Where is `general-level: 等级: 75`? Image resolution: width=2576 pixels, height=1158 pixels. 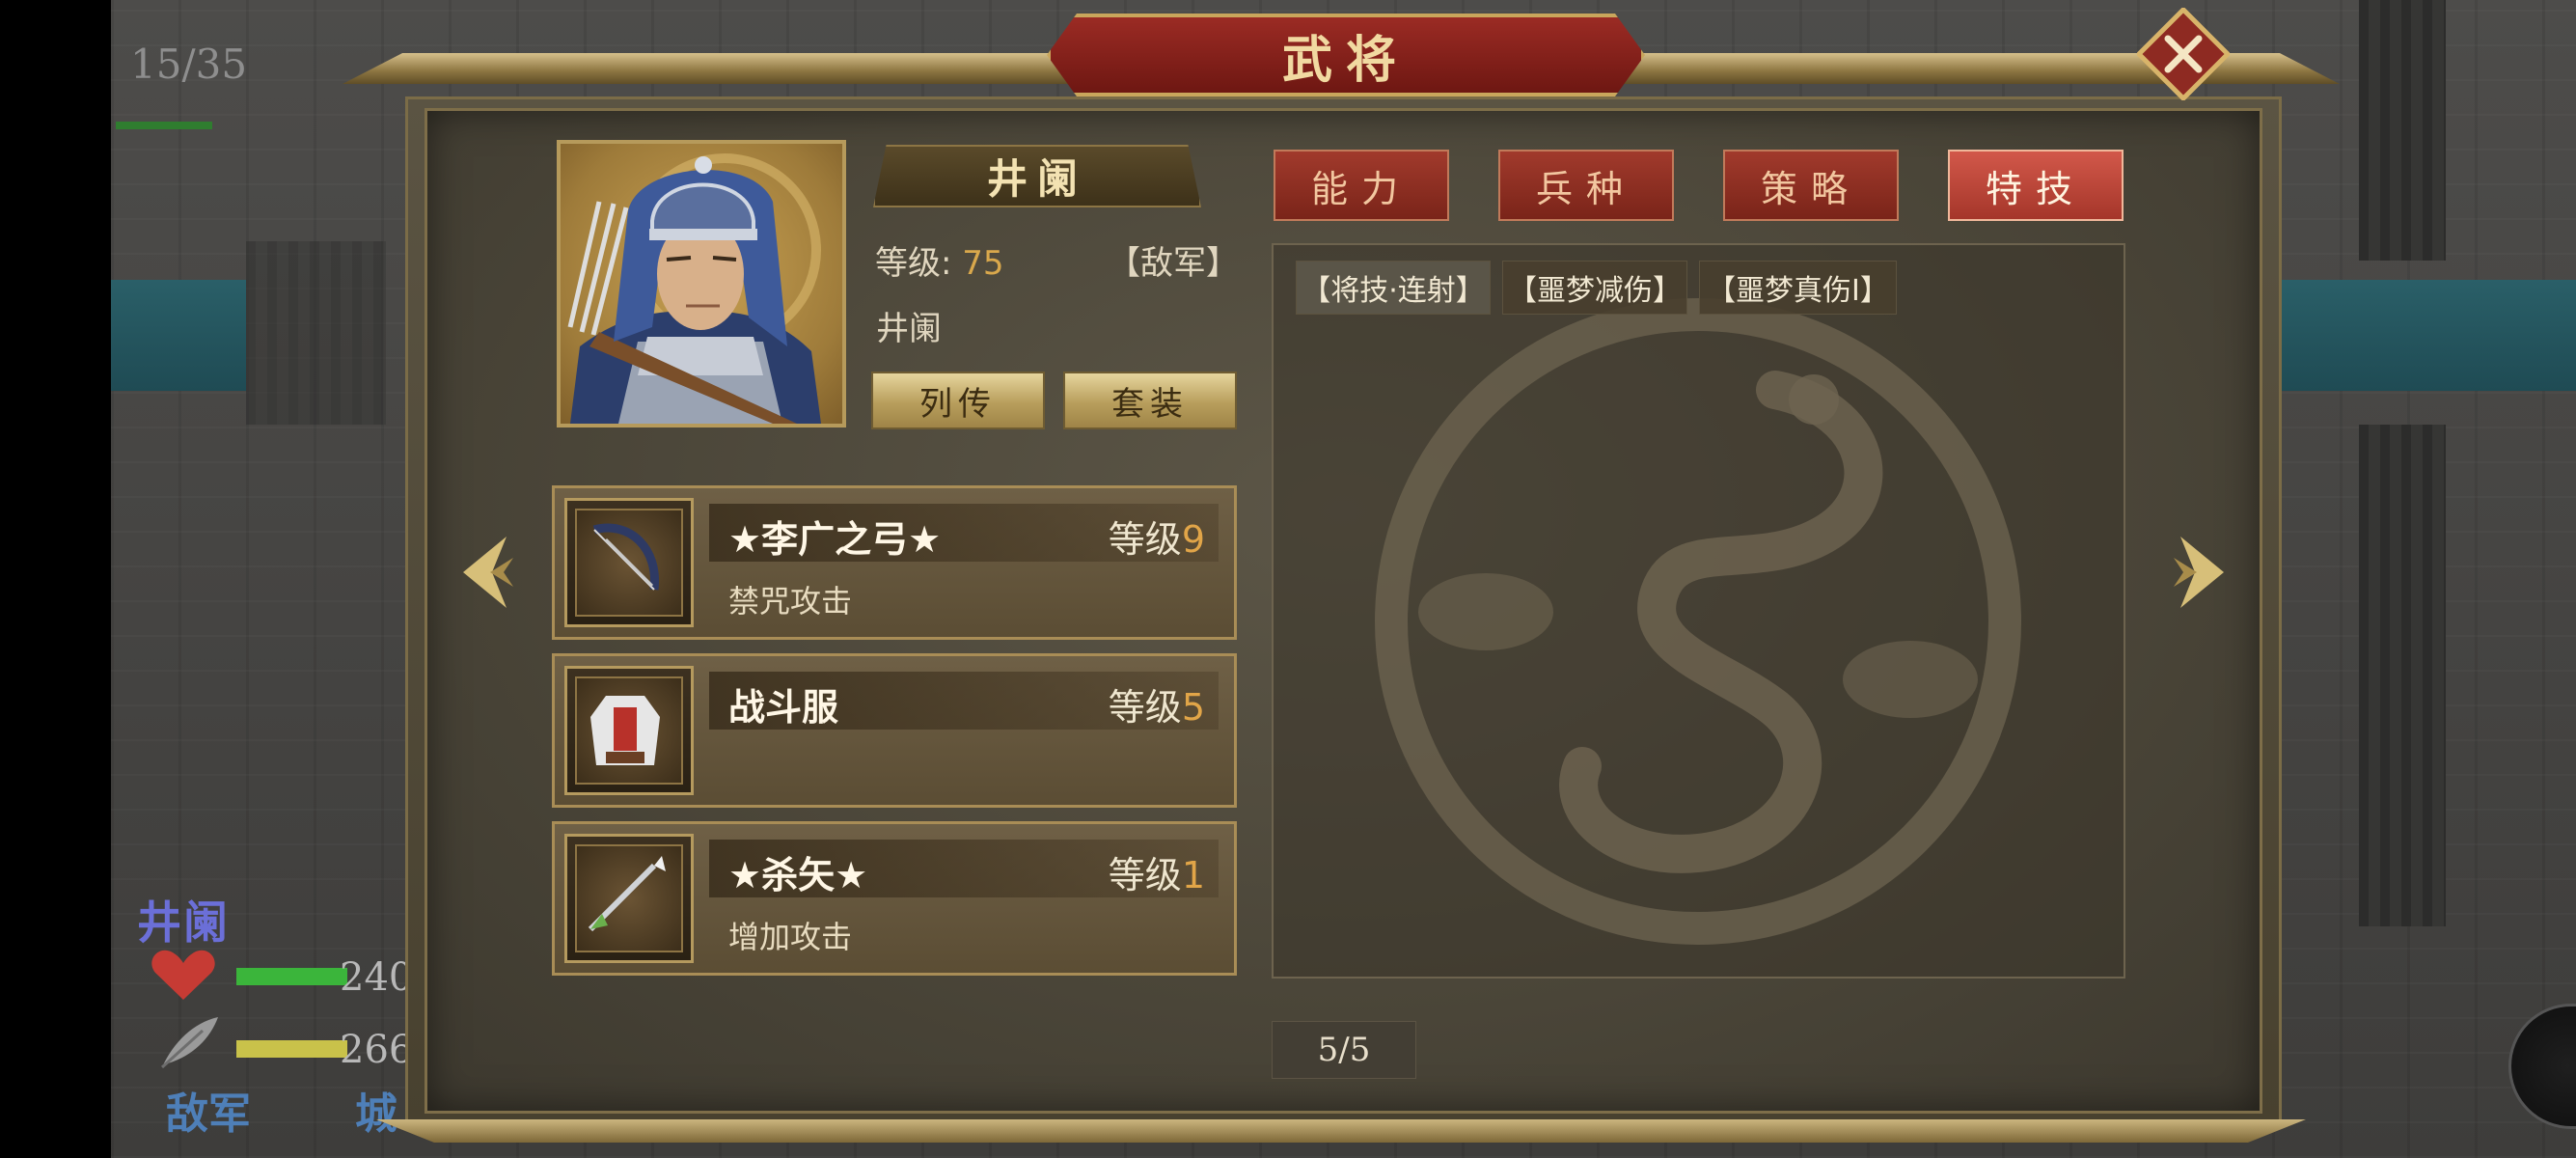
general-level: 等级: 75 is located at coordinates (939, 260).